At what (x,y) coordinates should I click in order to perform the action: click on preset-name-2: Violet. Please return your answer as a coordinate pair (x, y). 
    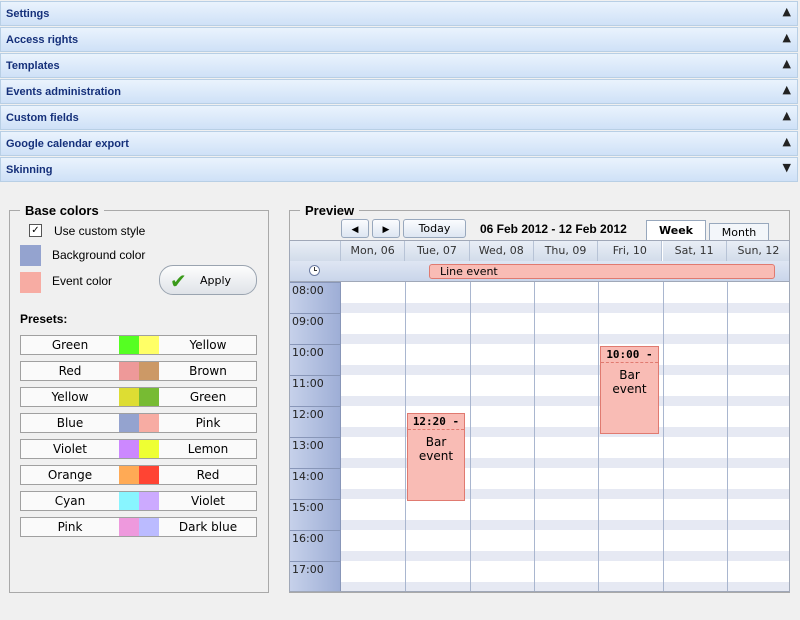
    Looking at the image, I should click on (208, 501).